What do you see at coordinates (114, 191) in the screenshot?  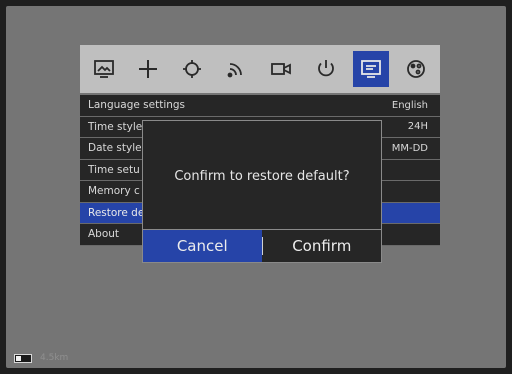 I see `menu-item-label: Memory c` at bounding box center [114, 191].